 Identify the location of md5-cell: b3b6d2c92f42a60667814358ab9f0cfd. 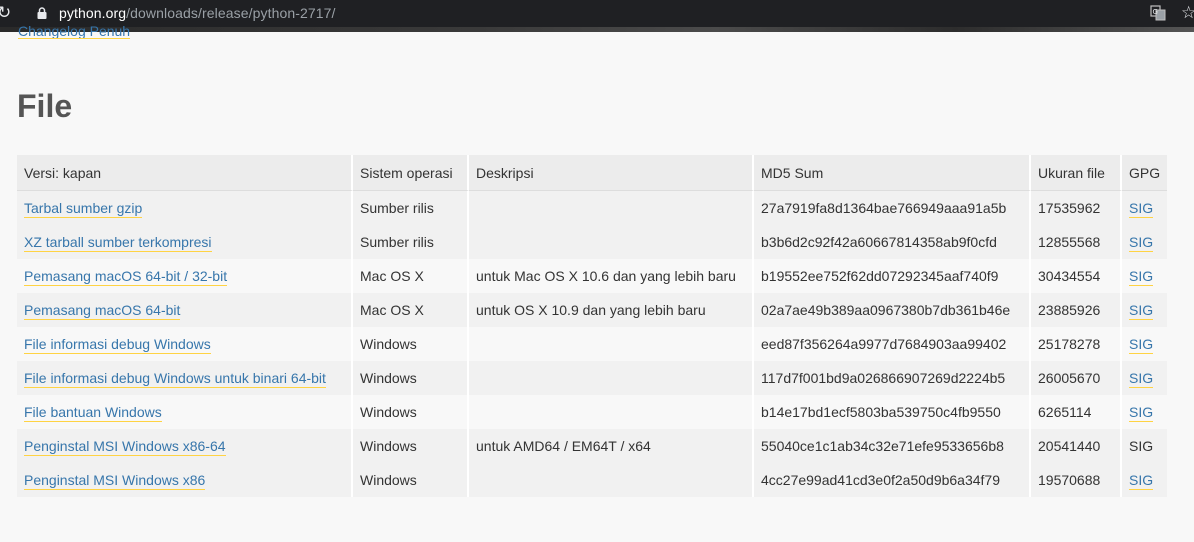
(892, 242).